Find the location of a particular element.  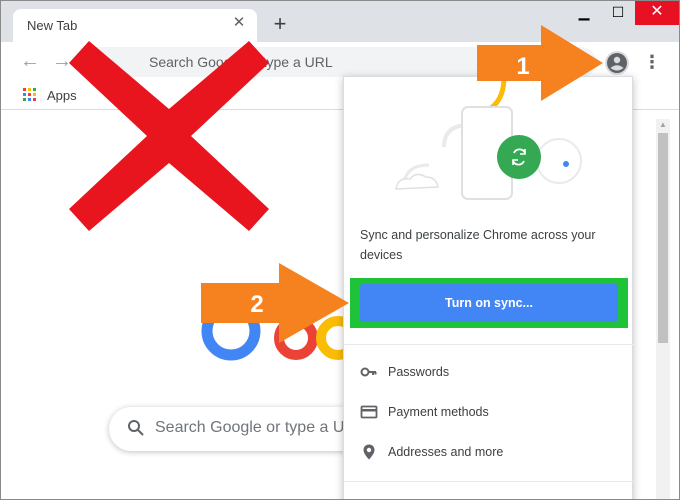

sync-illustration is located at coordinates (488, 138).